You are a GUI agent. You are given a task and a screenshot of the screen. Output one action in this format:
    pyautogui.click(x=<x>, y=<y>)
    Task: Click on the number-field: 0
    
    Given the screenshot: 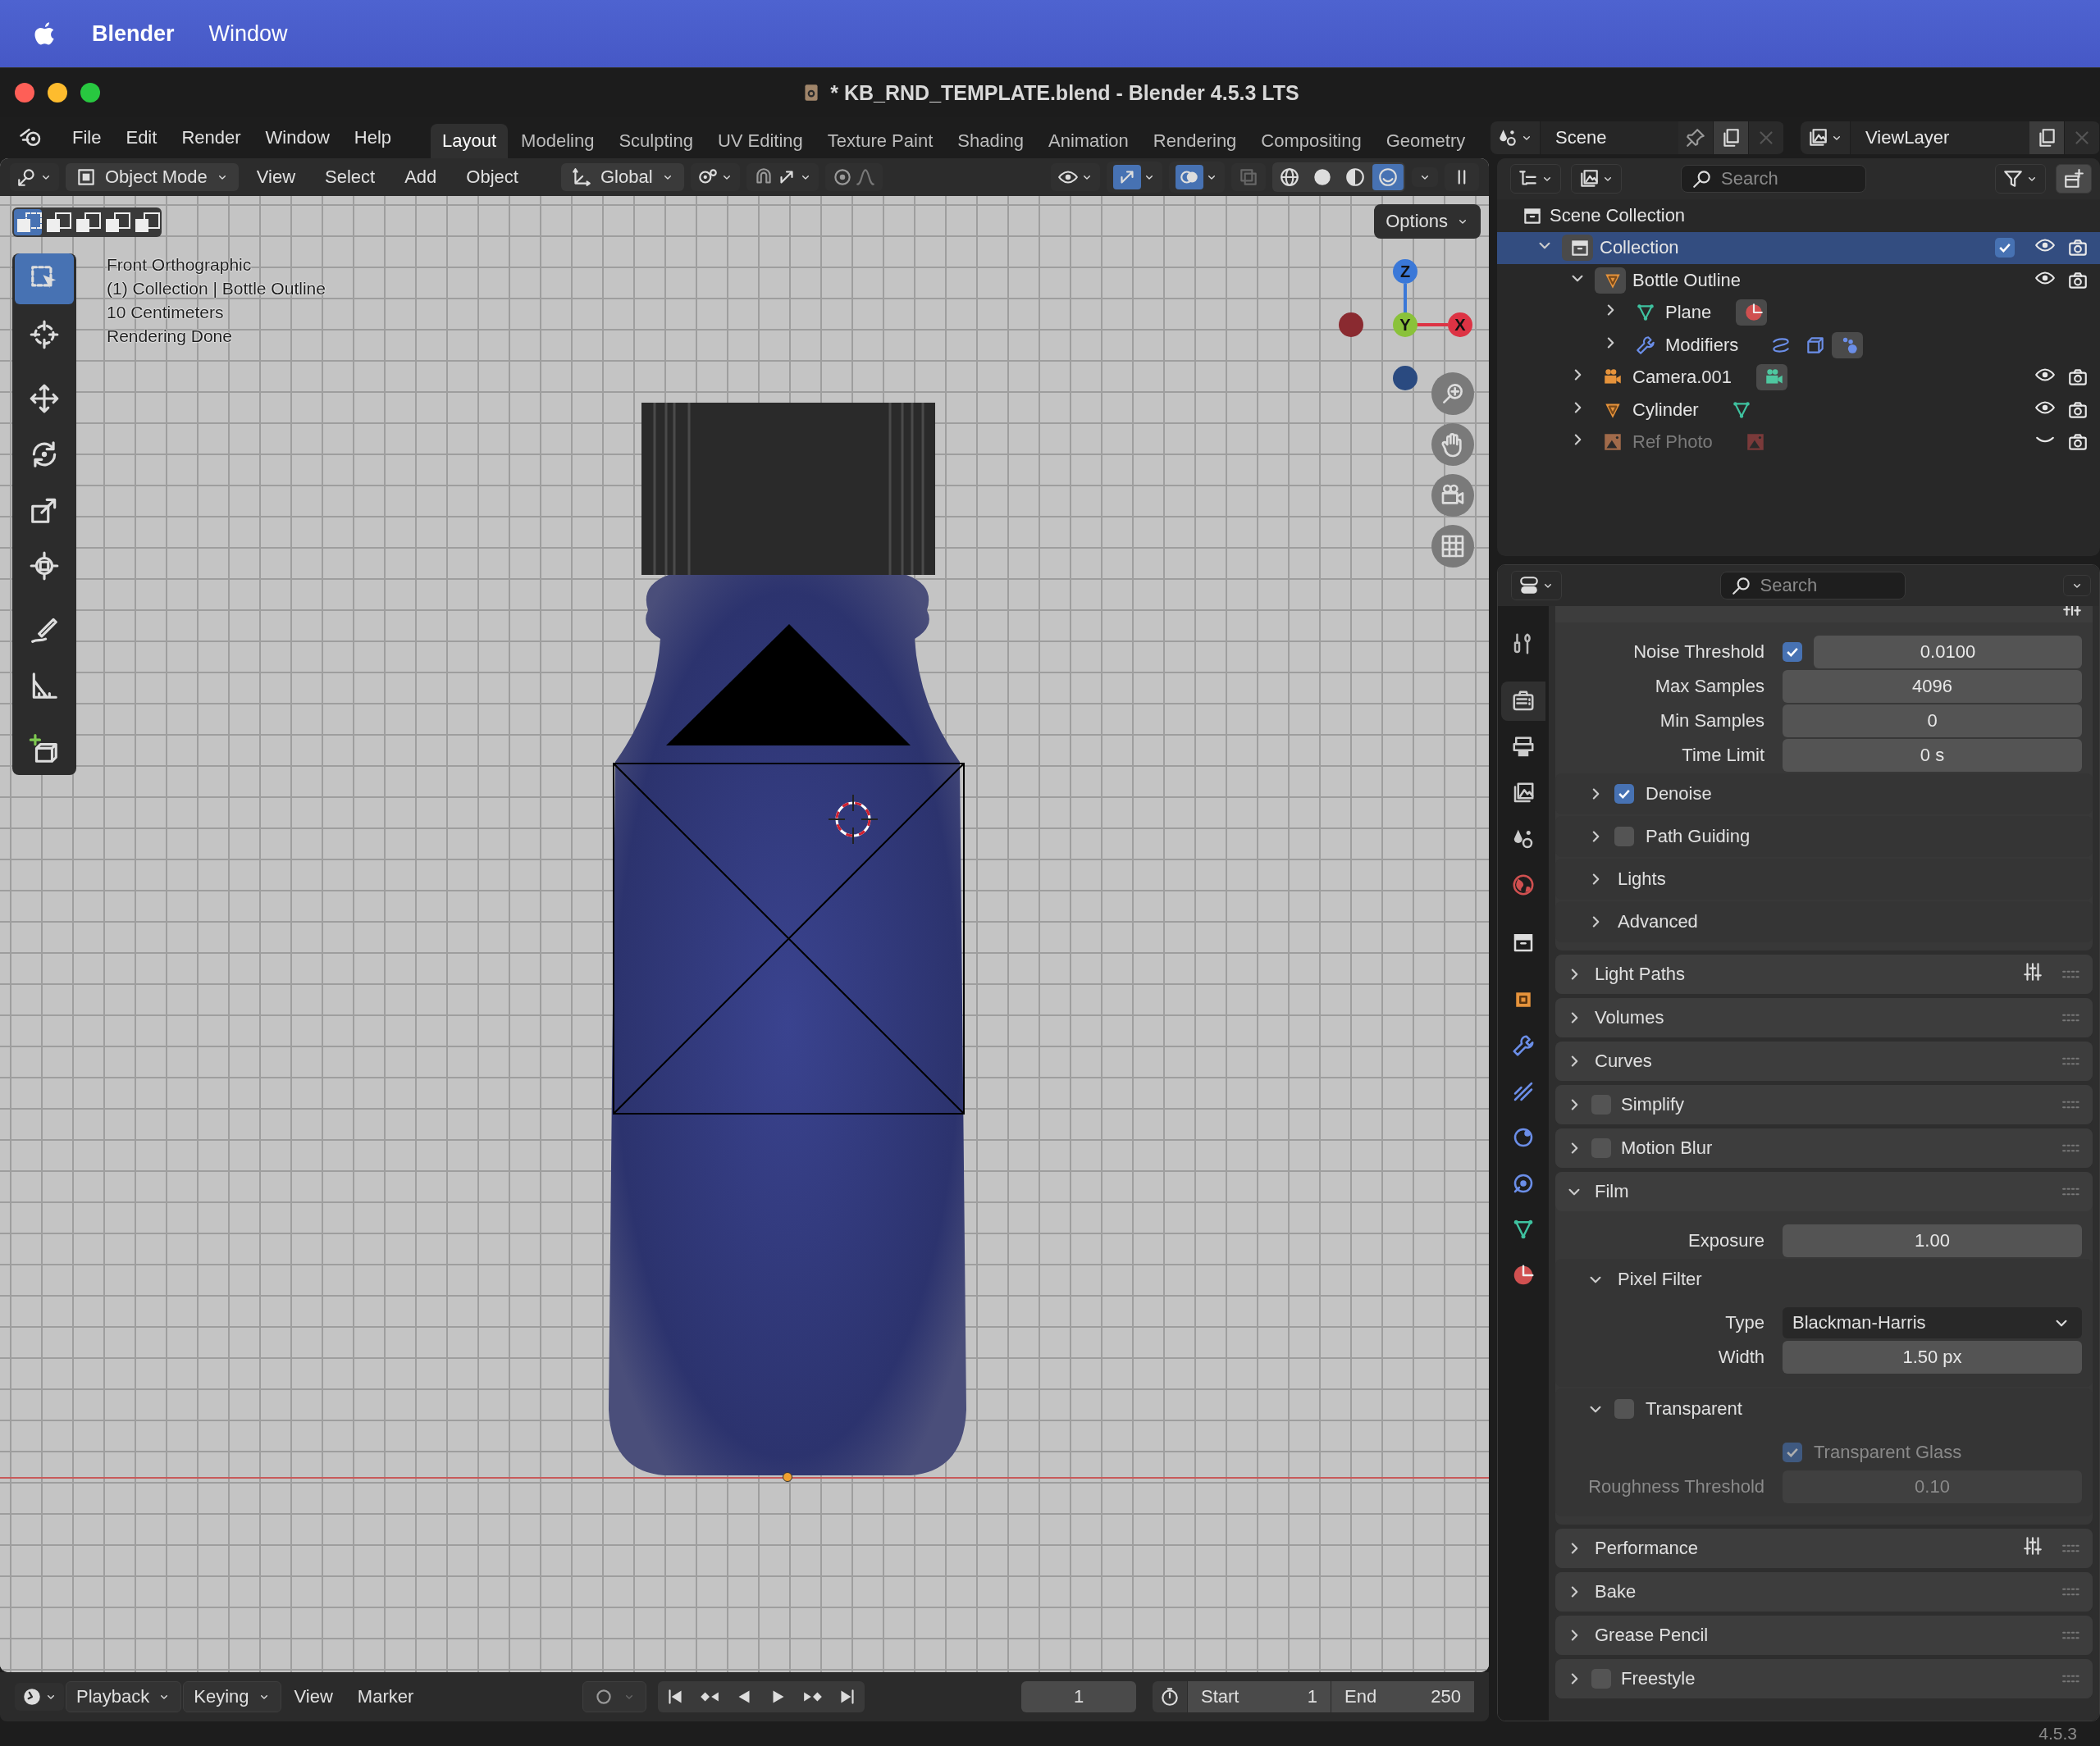 What is the action you would take?
    pyautogui.click(x=1932, y=721)
    